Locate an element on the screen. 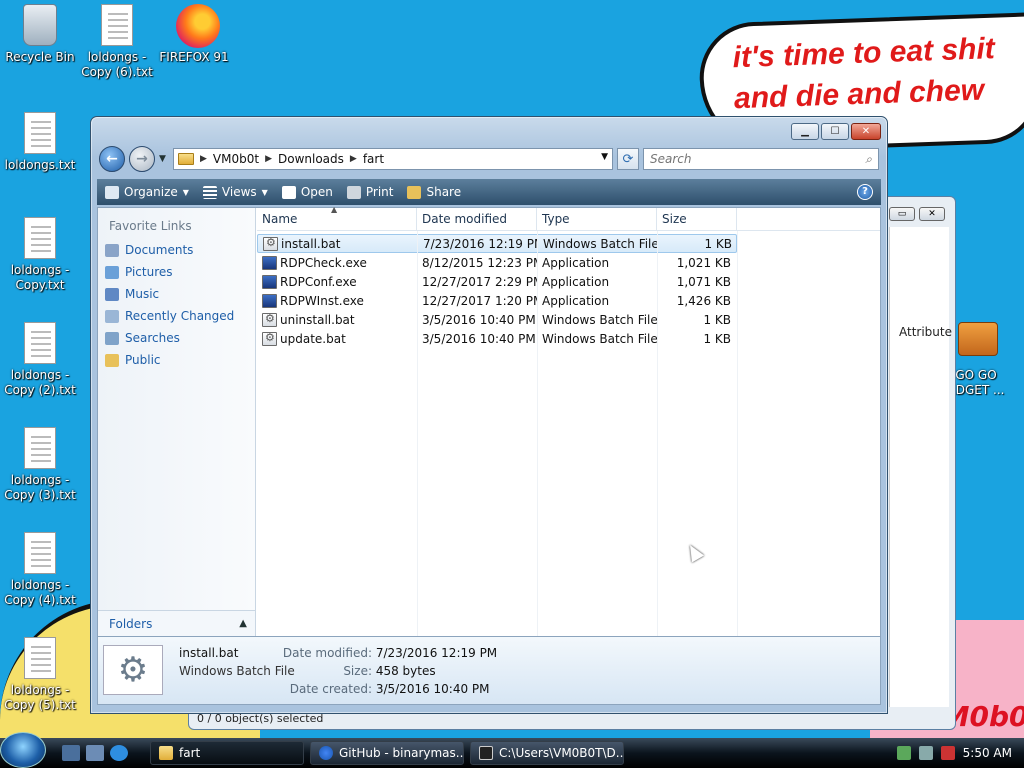  sort-ascending-icon: ▲ is located at coordinates (334, 209).